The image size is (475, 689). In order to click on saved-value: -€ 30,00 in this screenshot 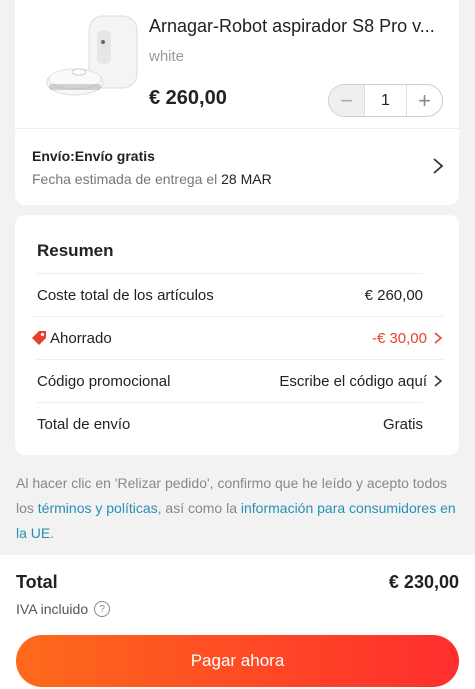, I will do `click(399, 338)`.